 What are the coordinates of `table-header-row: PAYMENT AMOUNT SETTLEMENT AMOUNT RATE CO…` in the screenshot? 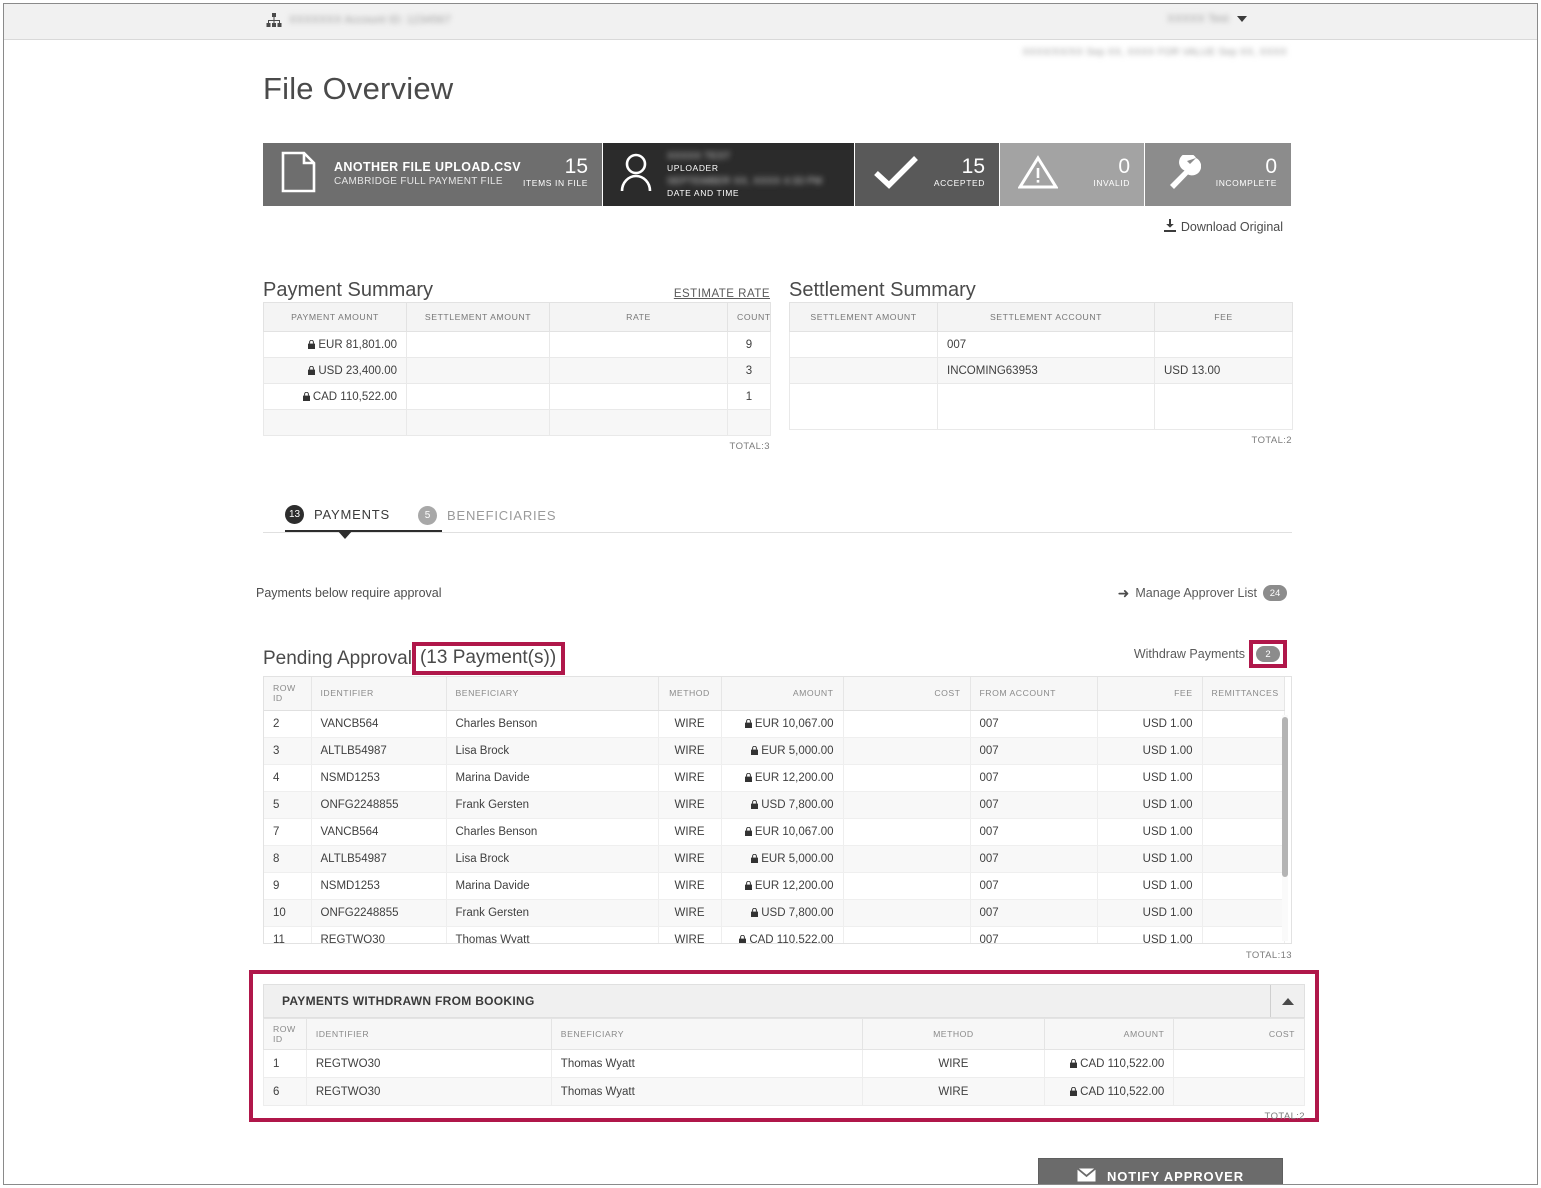 It's located at (517, 317).